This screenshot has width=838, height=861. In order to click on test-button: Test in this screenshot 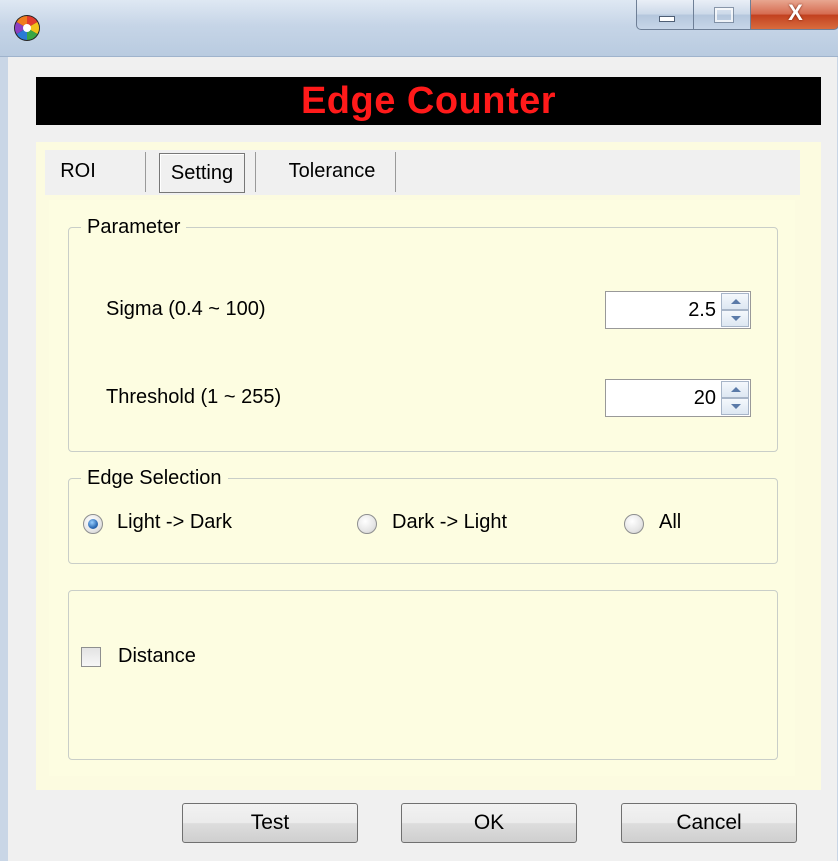, I will do `click(270, 823)`.